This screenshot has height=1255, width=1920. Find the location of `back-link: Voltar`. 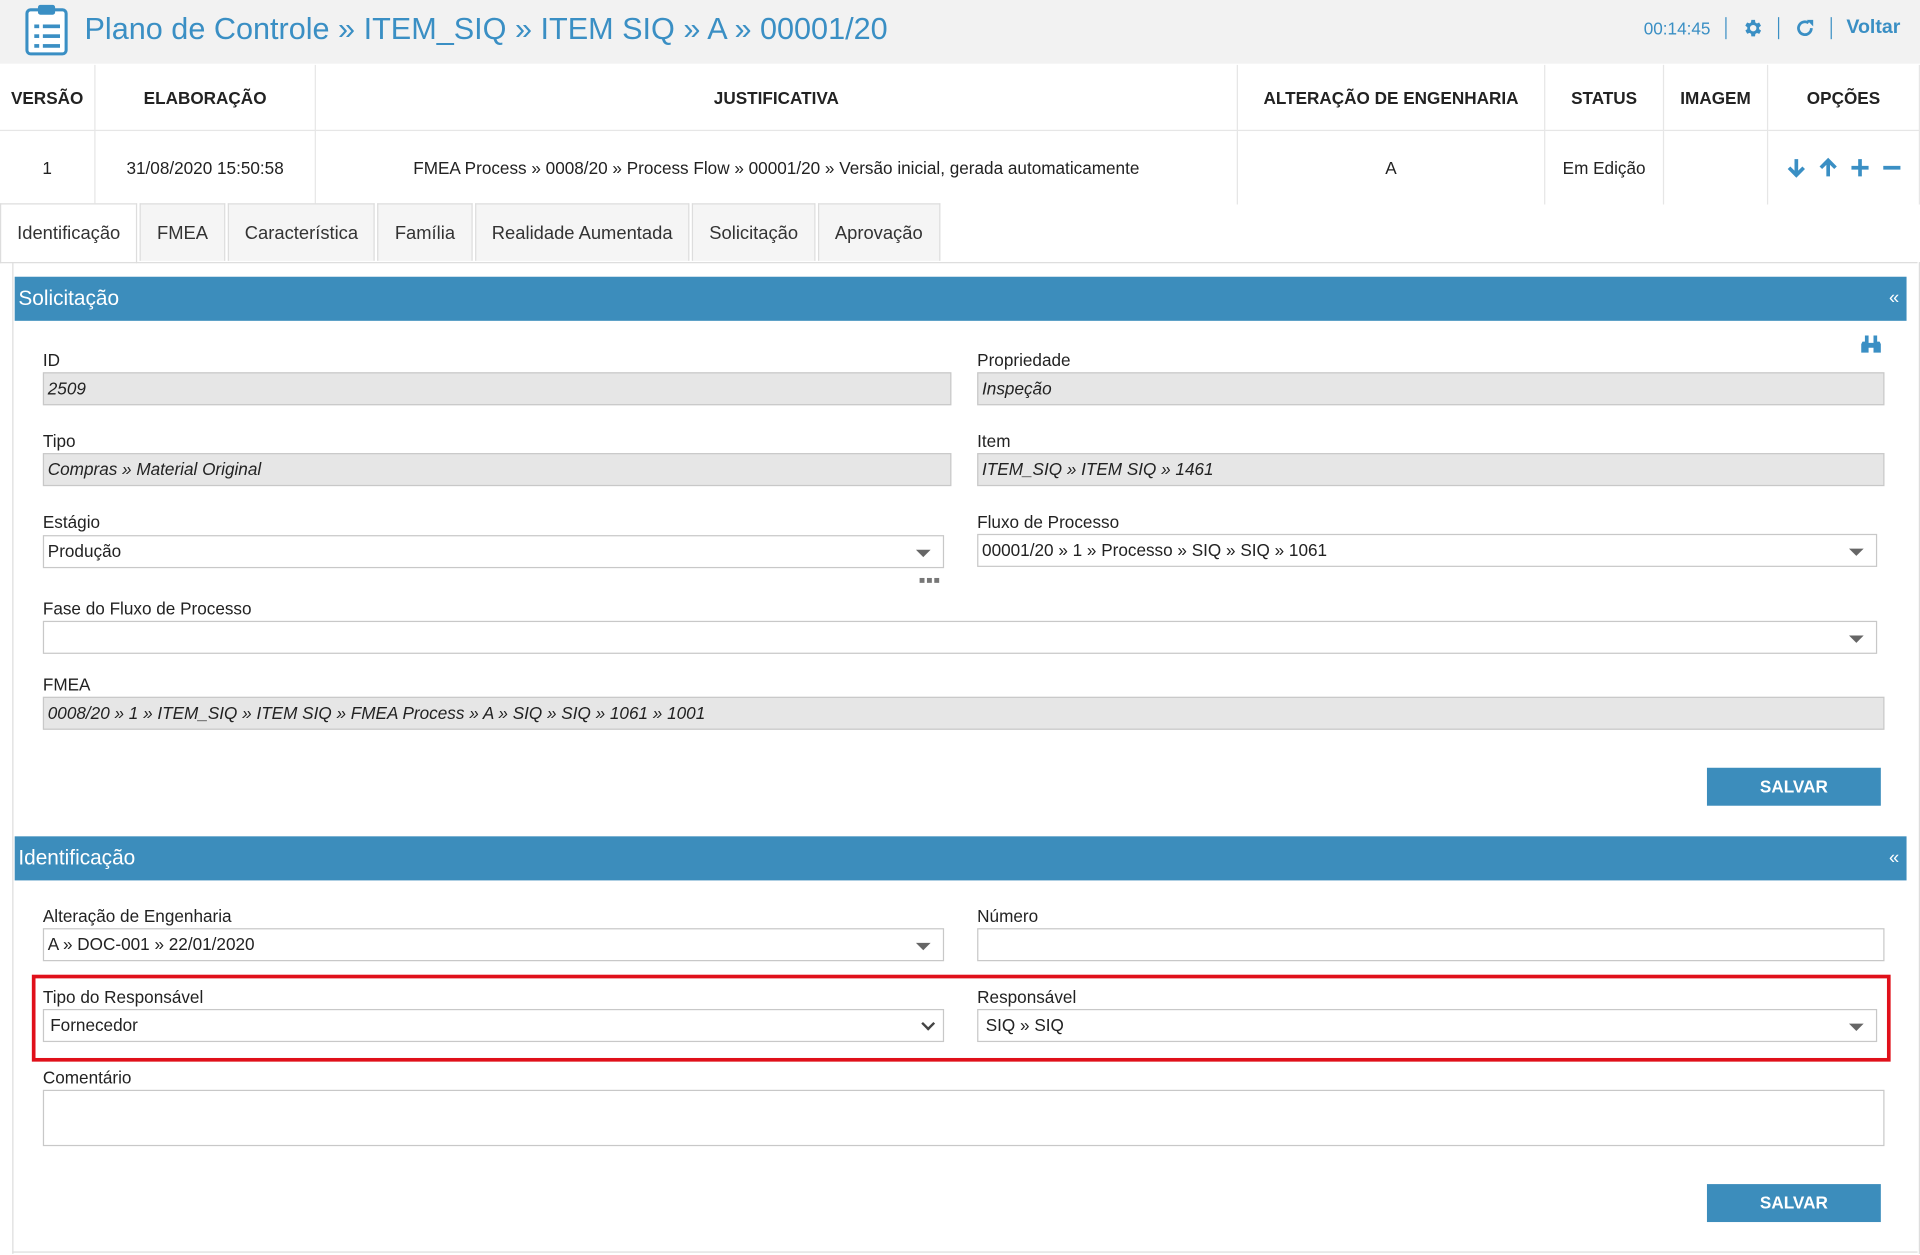

back-link: Voltar is located at coordinates (1873, 28).